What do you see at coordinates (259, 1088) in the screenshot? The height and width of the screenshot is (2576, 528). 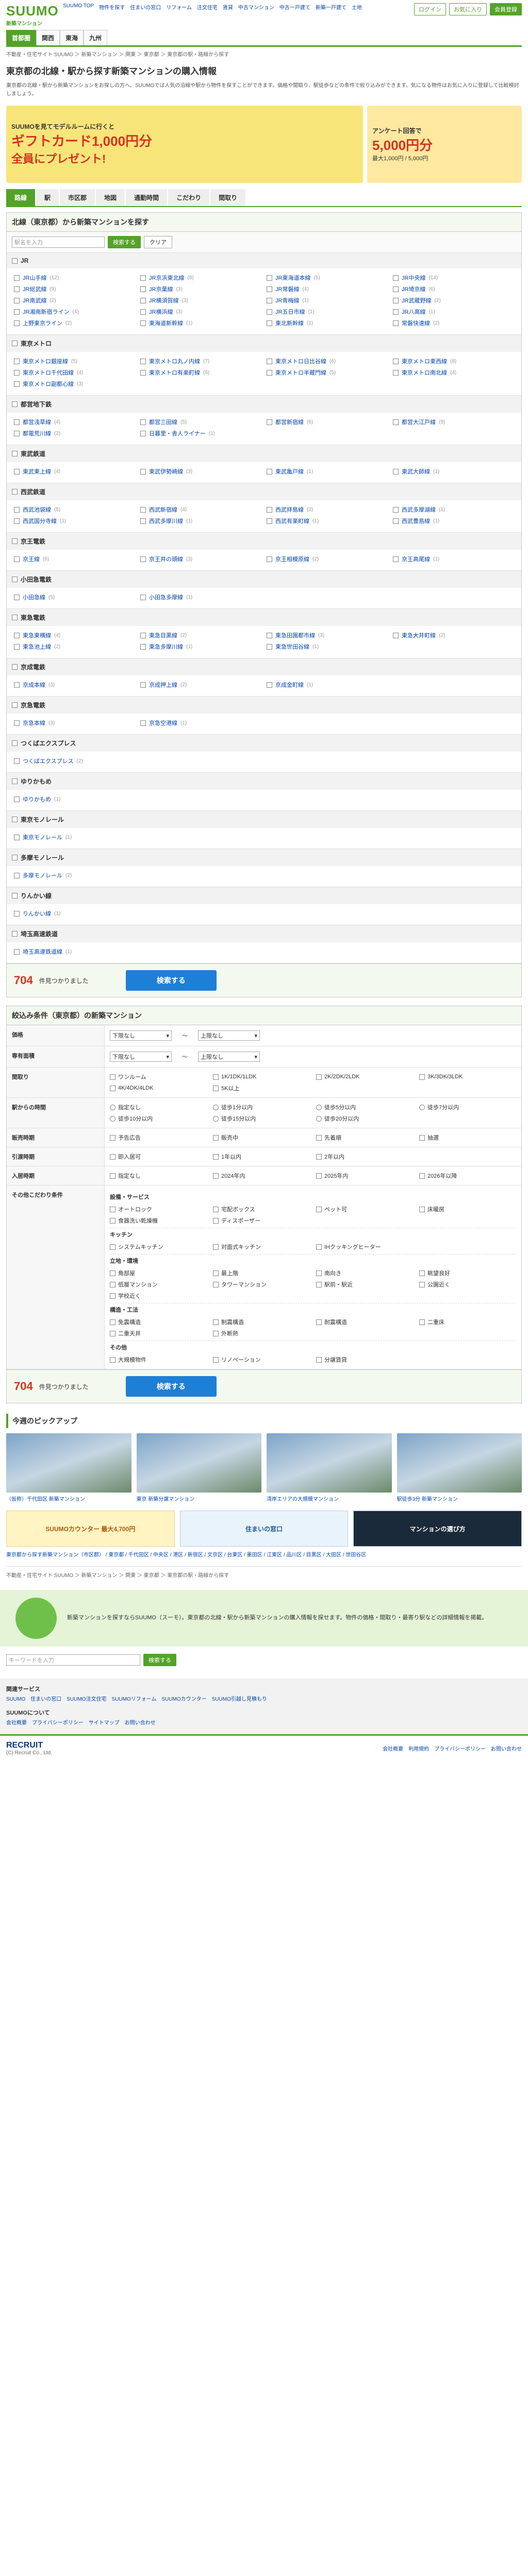 I see `condition-option: 5K以上` at bounding box center [259, 1088].